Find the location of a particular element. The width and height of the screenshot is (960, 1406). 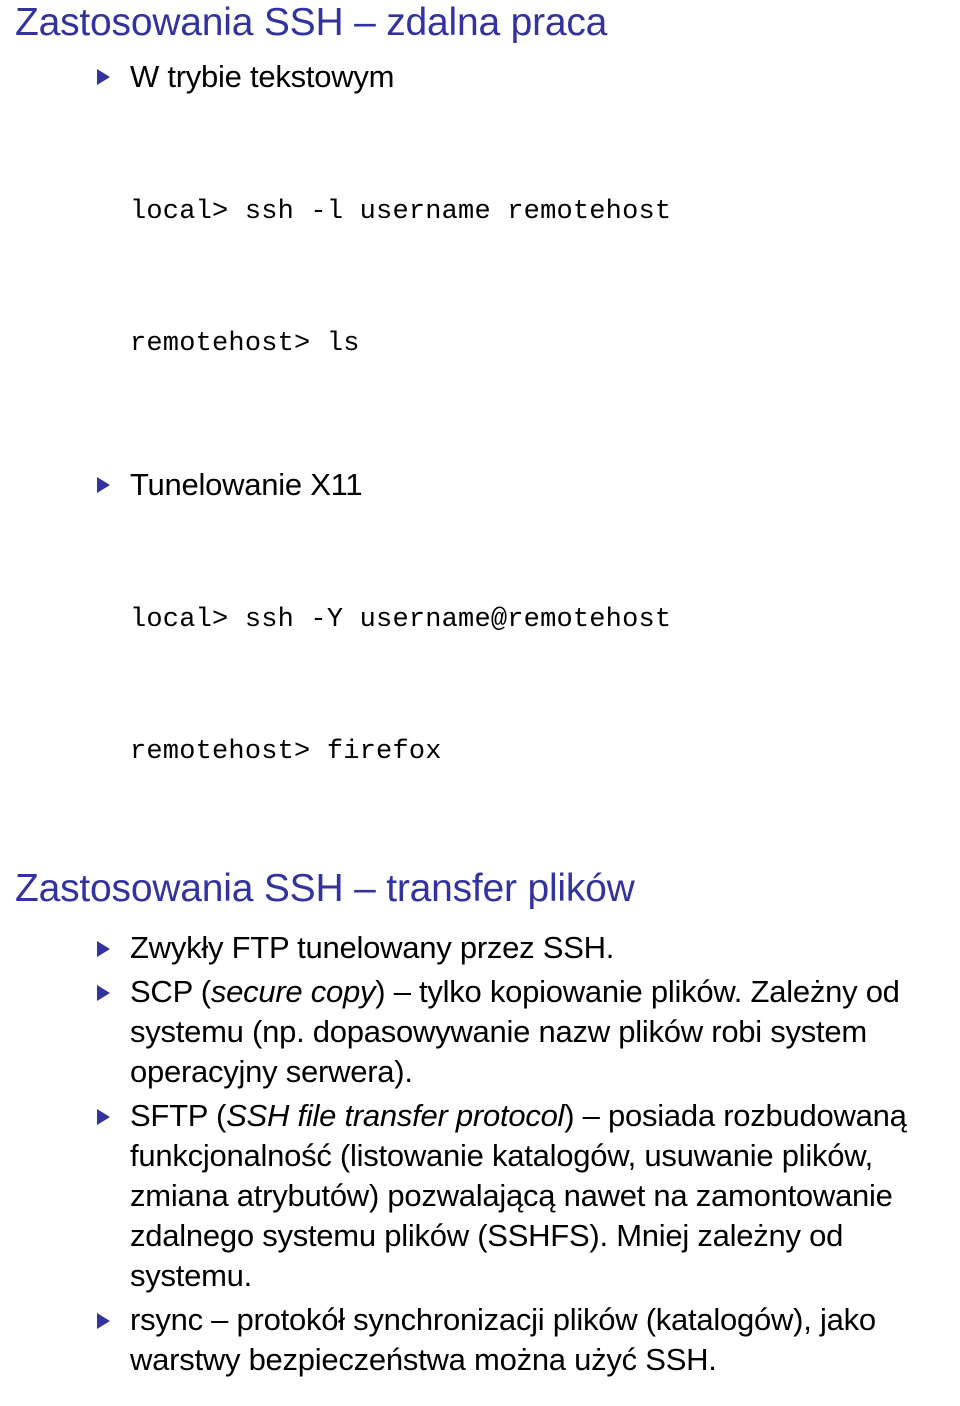

list-item-label: Tunelowanie X11 is located at coordinates (246, 484).